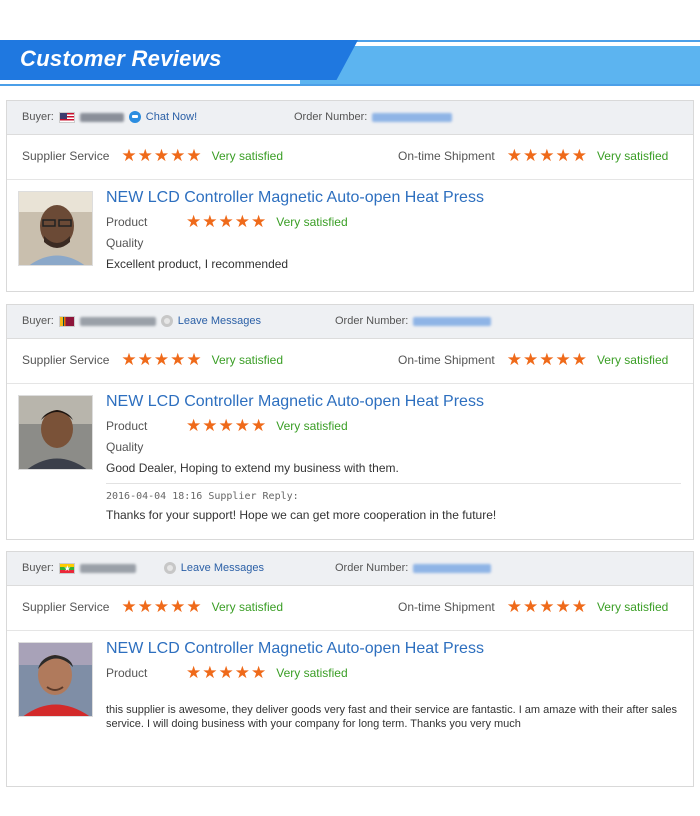  I want to click on chat-now-link: Chat Now!, so click(171, 117).